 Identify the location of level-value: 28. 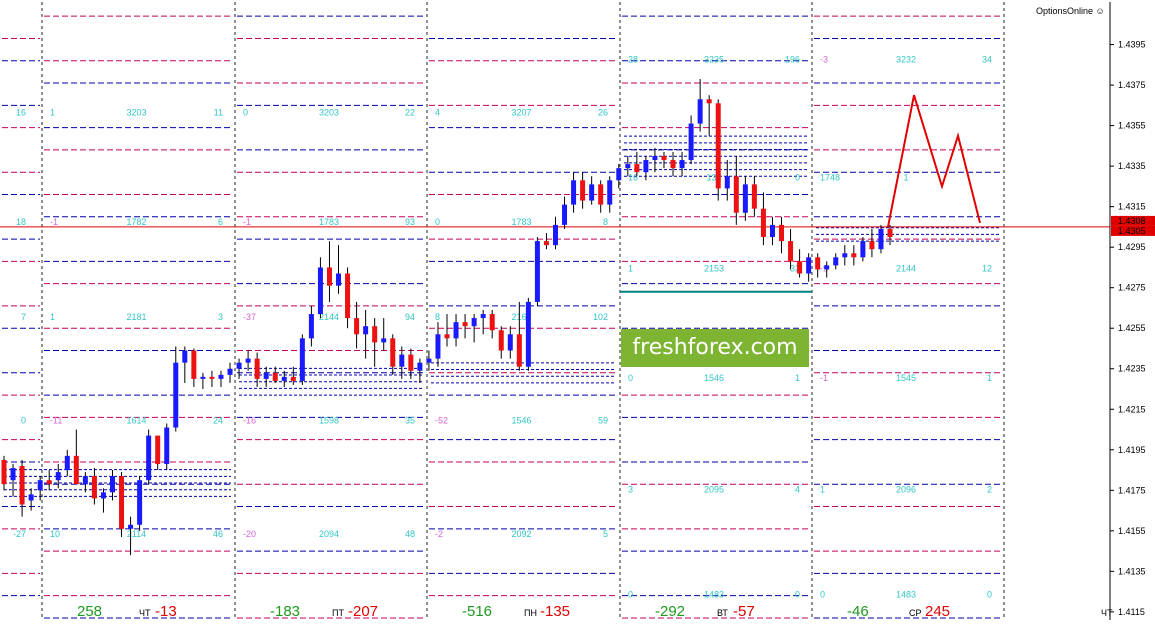
(633, 60).